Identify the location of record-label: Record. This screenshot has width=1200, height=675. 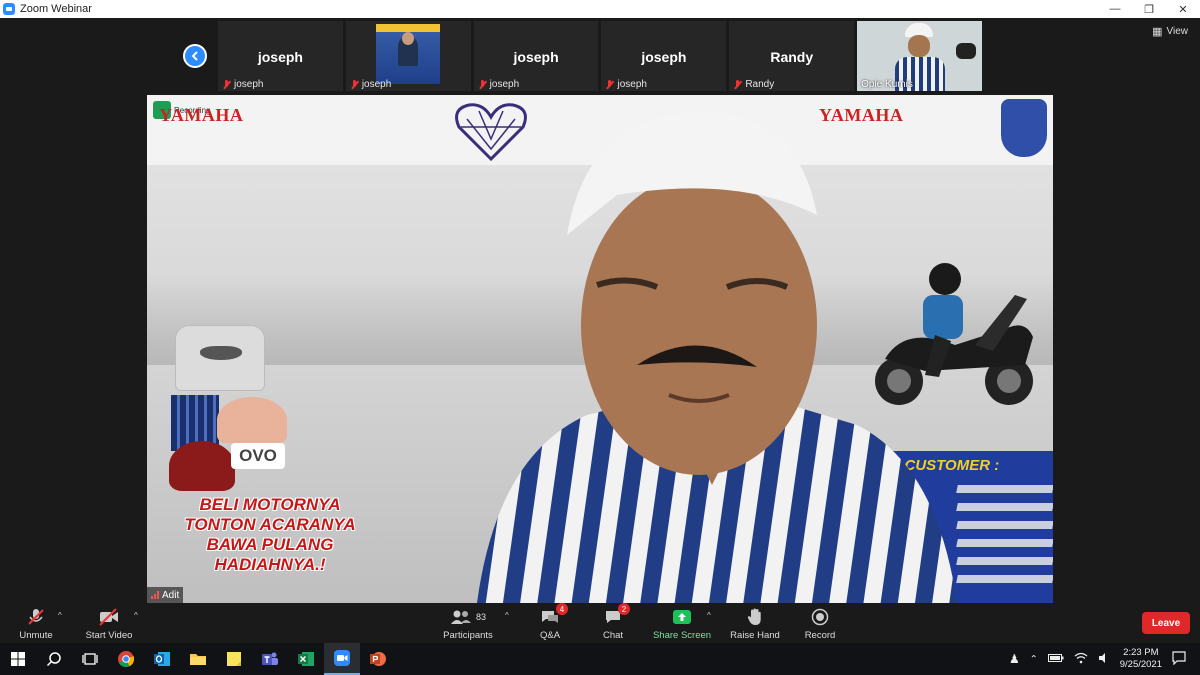
(820, 635).